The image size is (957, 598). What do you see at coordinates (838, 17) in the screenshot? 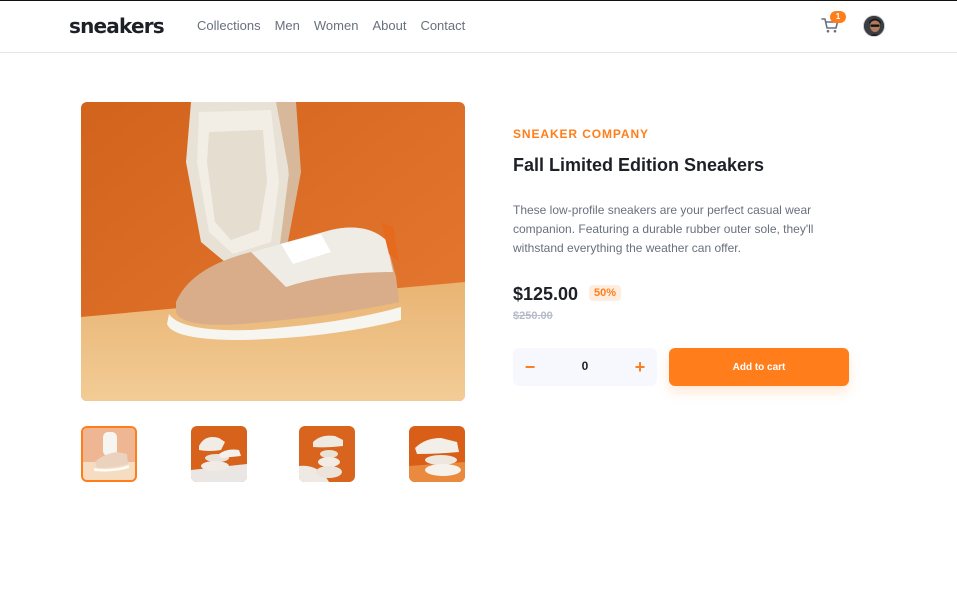
I see `cart-count-badge: 1` at bounding box center [838, 17].